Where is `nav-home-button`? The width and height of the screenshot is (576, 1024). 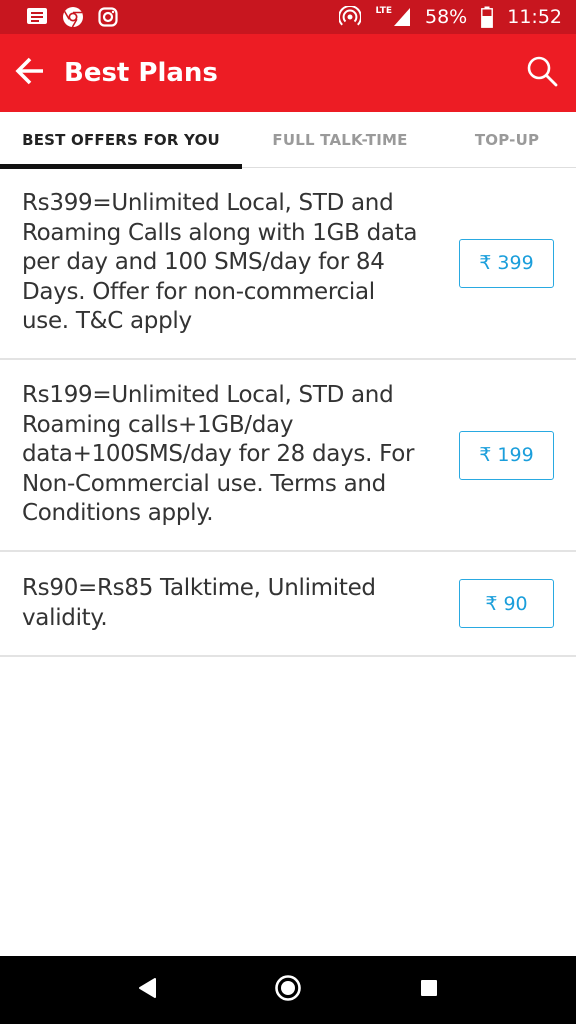 nav-home-button is located at coordinates (288, 990).